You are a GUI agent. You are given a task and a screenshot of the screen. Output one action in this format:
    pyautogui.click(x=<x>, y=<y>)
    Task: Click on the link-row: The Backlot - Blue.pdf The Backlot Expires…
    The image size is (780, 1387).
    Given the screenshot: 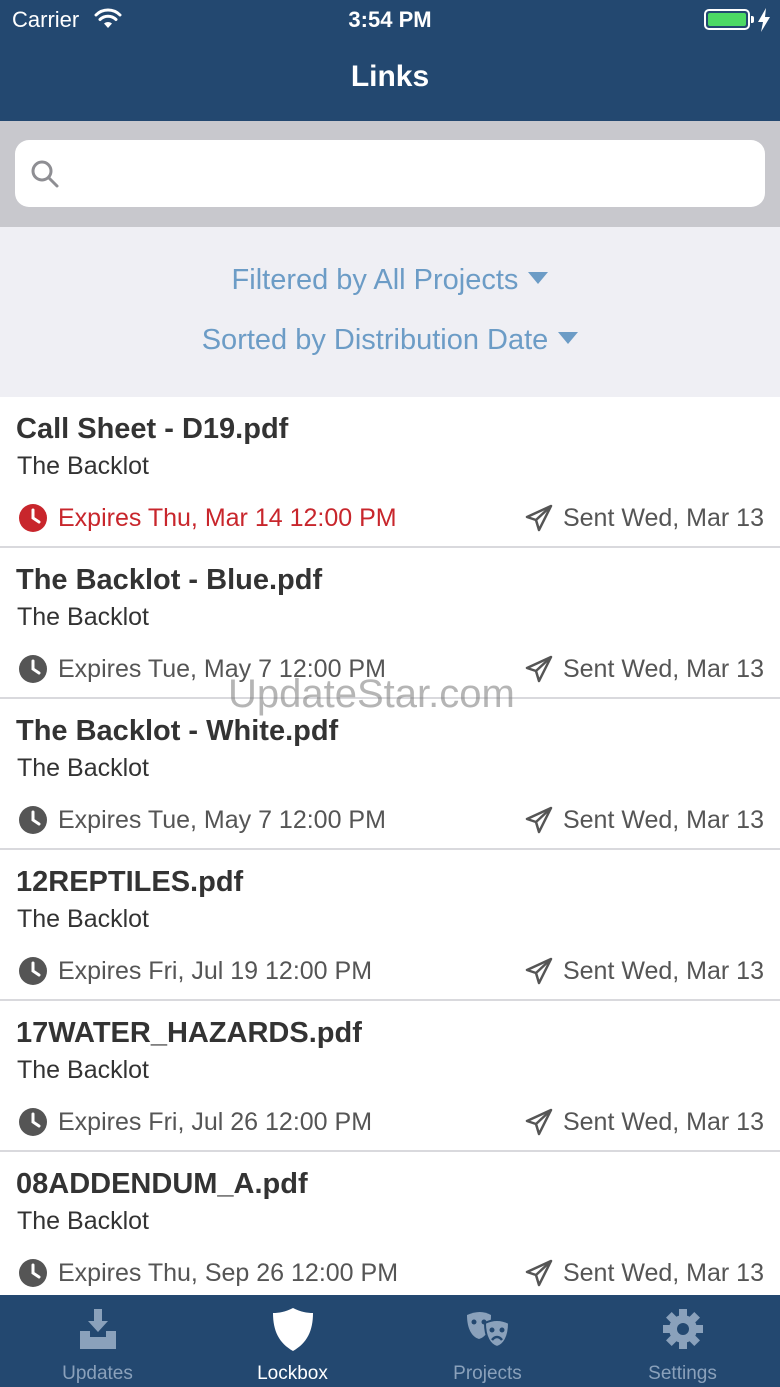 What is the action you would take?
    pyautogui.click(x=390, y=623)
    